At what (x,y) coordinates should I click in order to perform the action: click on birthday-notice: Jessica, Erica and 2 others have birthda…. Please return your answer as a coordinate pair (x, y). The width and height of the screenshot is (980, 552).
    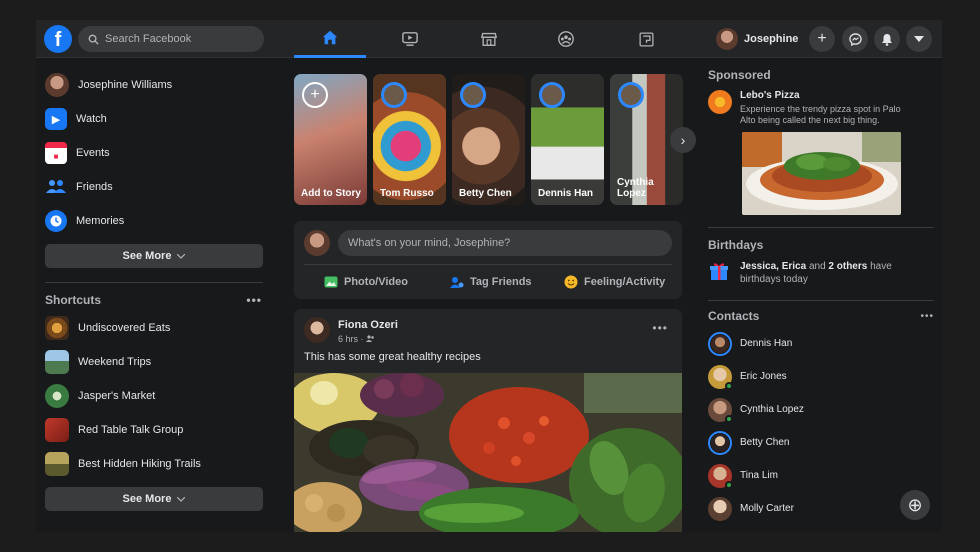
    Looking at the image, I should click on (821, 273).